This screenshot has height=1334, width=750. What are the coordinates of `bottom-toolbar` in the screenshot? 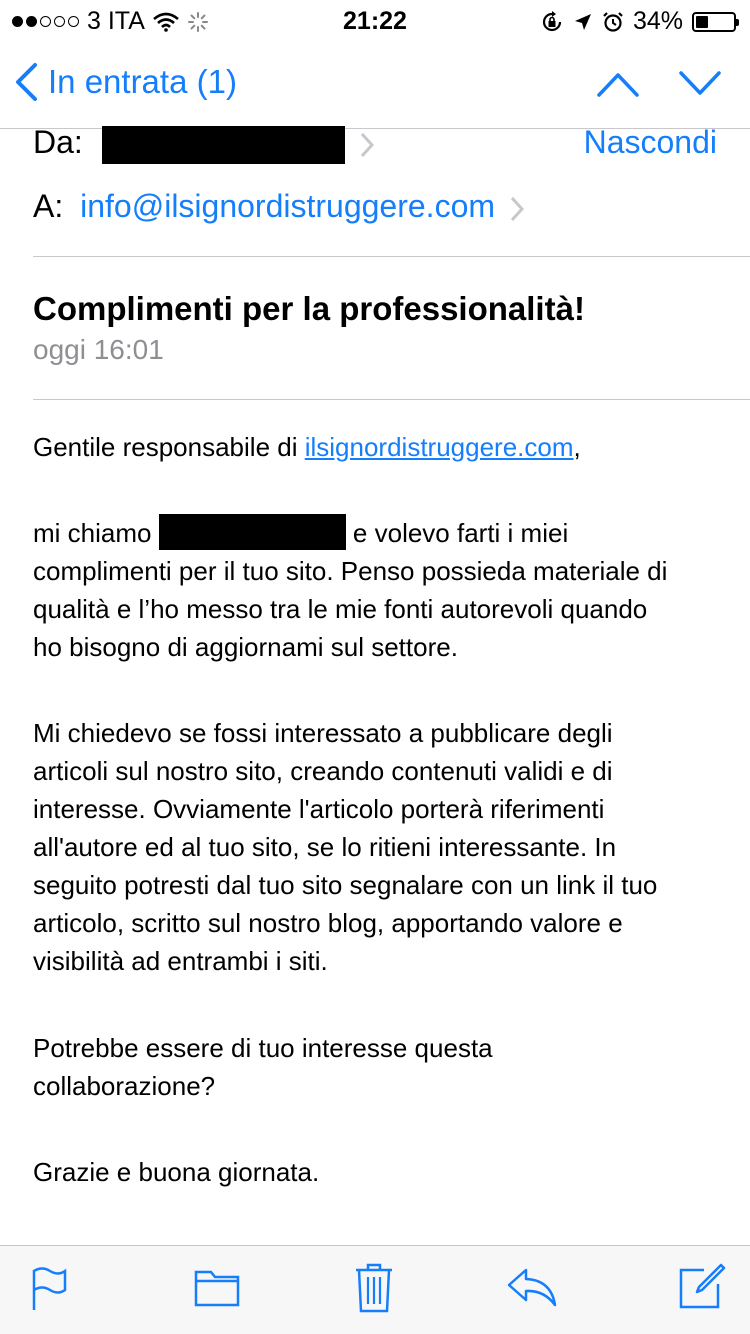 It's located at (375, 1289).